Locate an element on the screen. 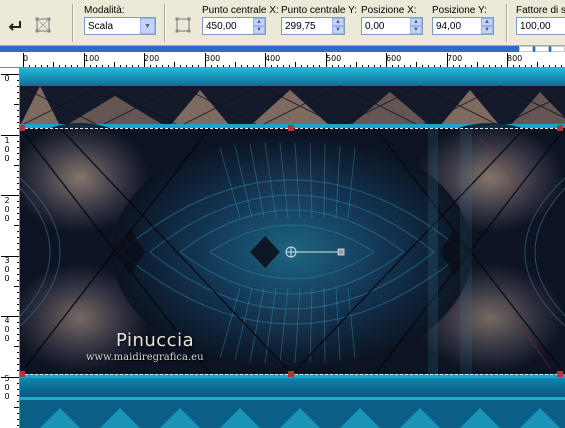 This screenshot has height=428, width=565. pos-x-value: 0,00 is located at coordinates (375, 26).